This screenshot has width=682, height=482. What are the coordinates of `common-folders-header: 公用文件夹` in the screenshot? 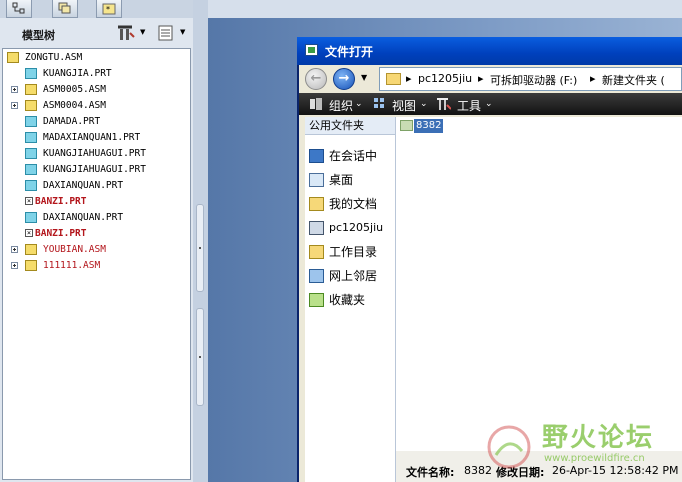 It's located at (350, 126).